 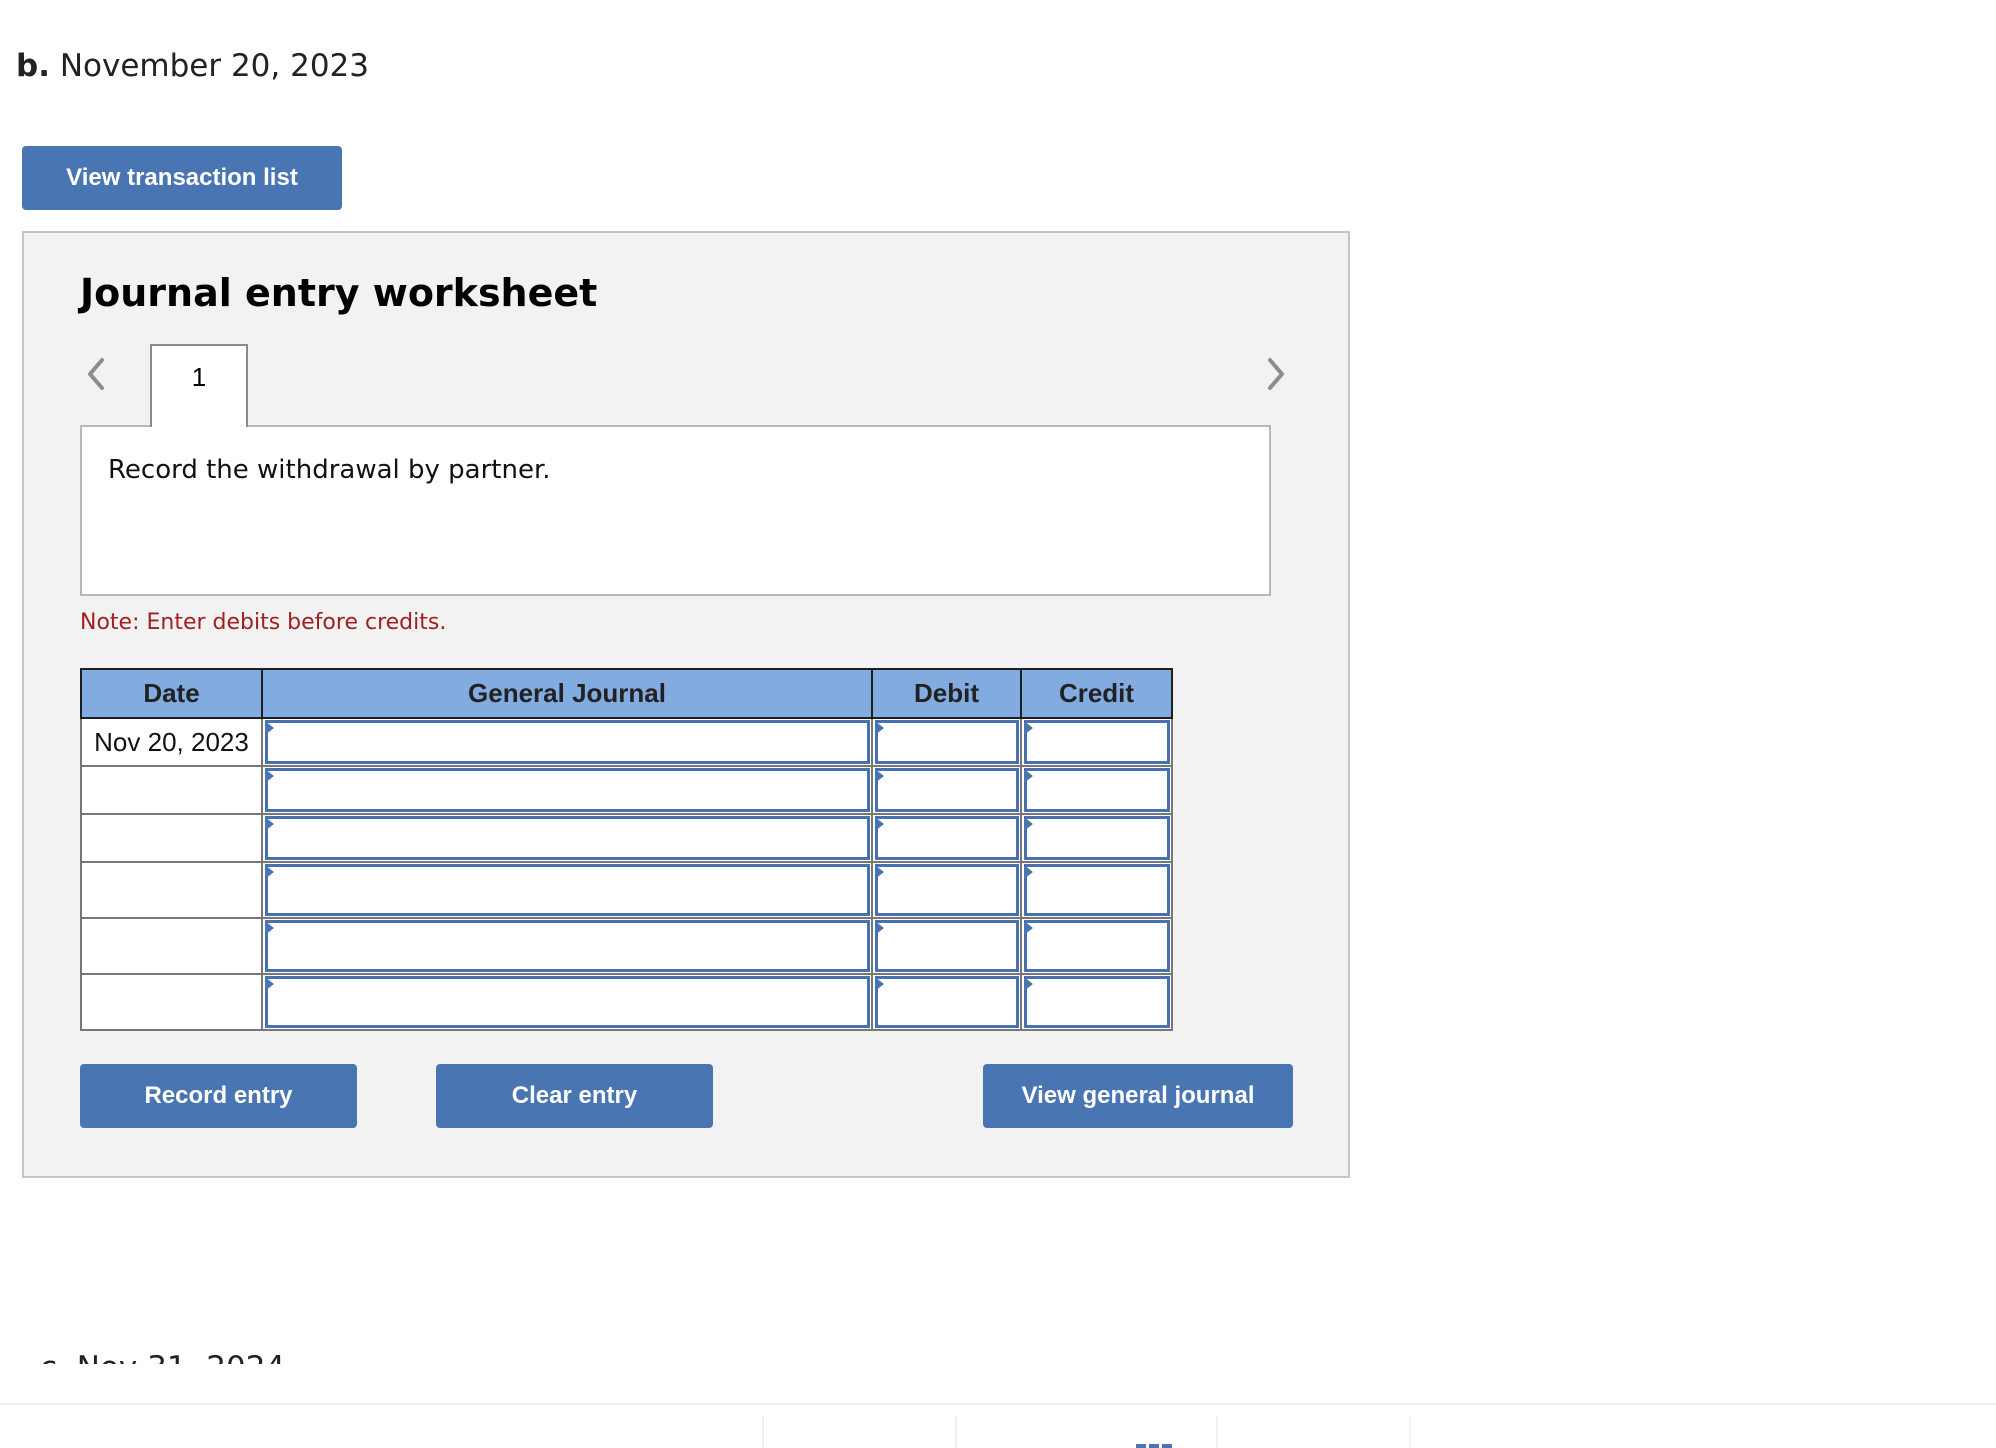 I want to click on table-row: Nov 20, 2023, so click(x=626, y=742).